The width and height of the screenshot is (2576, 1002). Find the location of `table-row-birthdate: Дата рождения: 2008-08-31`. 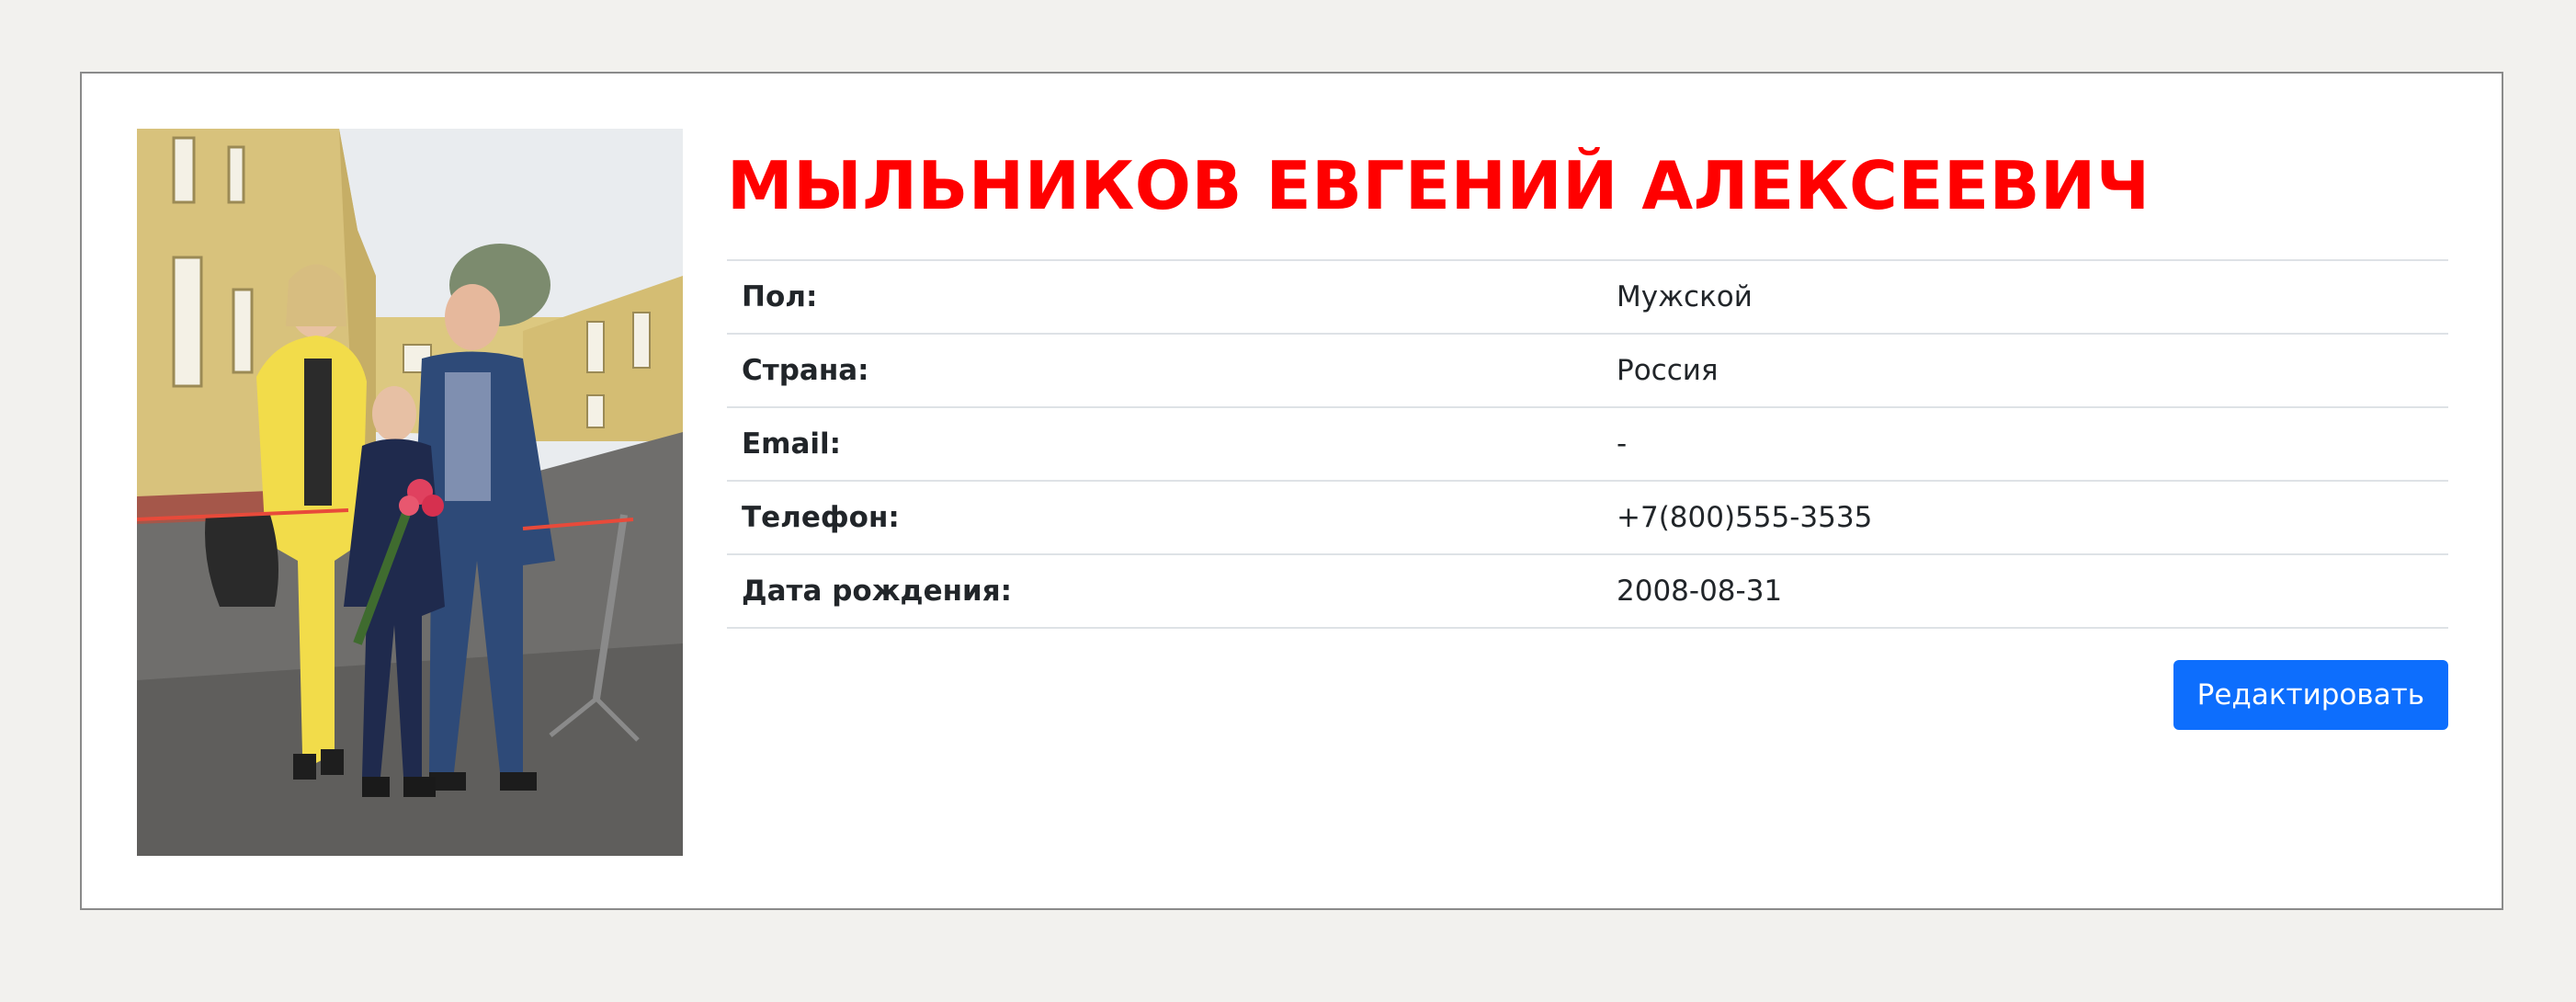

table-row-birthdate: Дата рождения: 2008-08-31 is located at coordinates (1587, 591).